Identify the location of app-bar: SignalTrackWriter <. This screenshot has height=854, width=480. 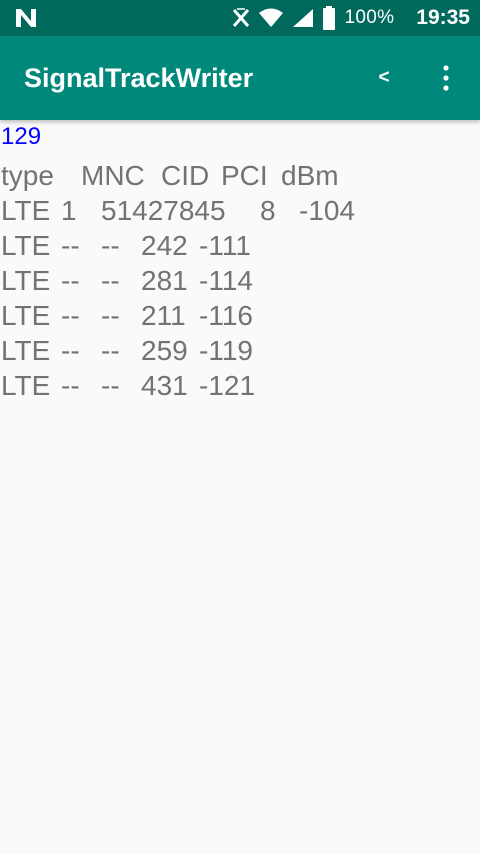
(240, 78).